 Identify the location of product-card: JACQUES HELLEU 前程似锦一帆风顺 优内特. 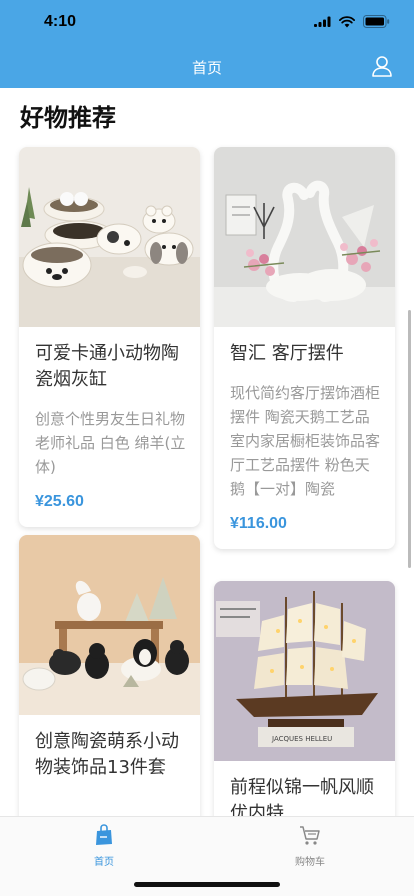
(304, 698).